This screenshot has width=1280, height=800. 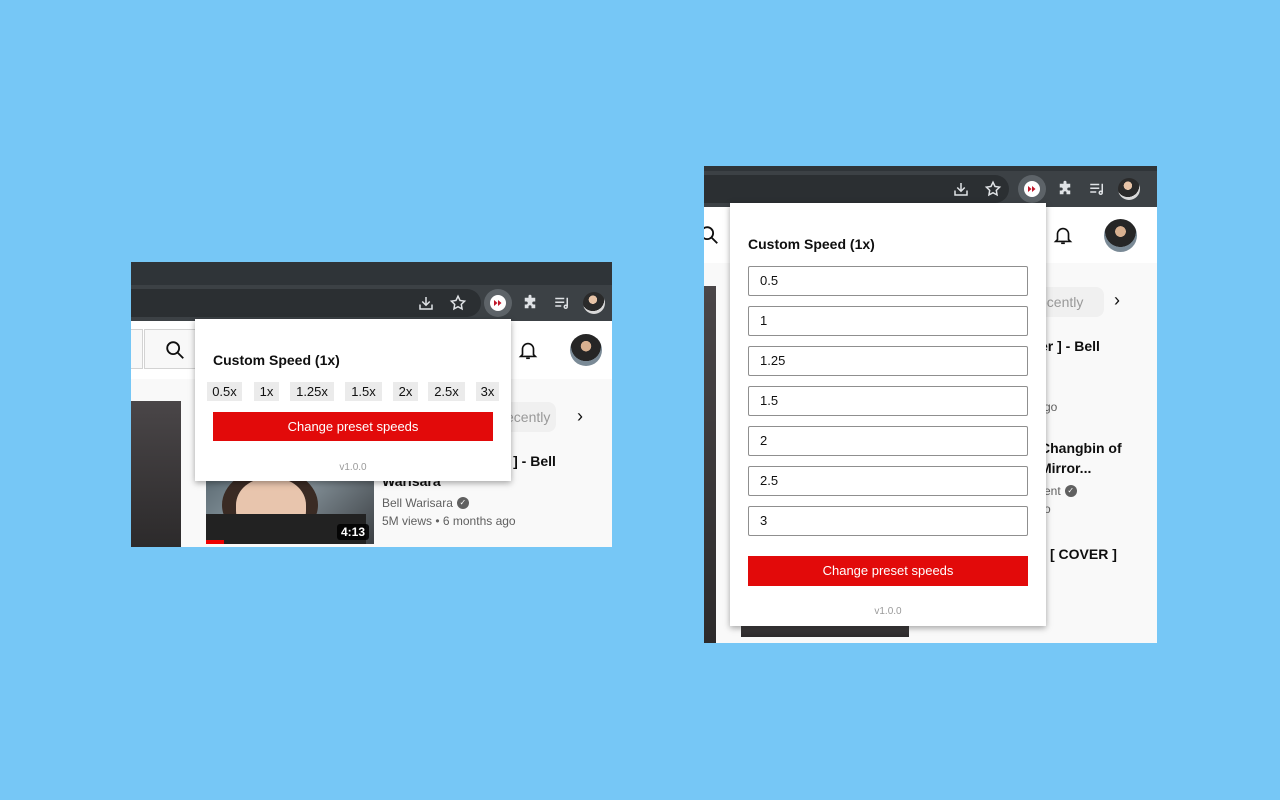 I want to click on speed-button-1-5x: 1.5x, so click(x=363, y=391).